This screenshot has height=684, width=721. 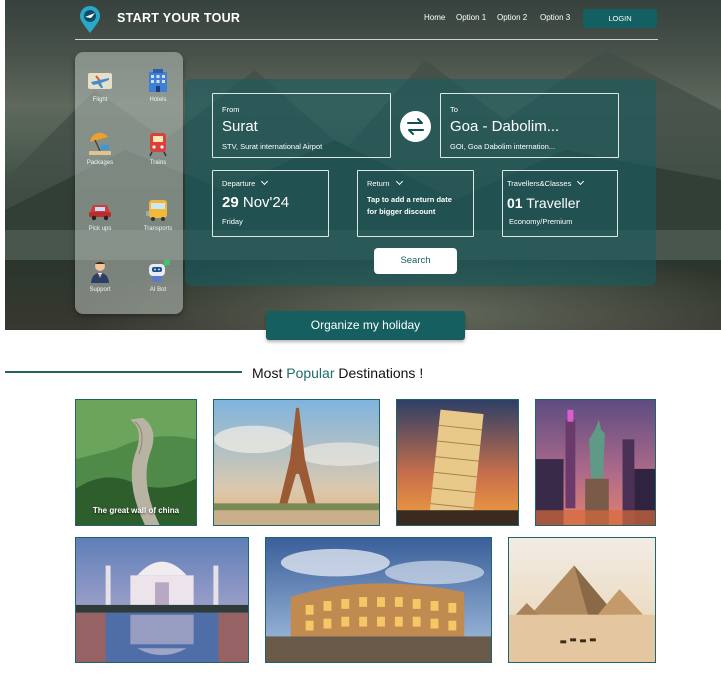 I want to click on service-trains: Trains, so click(x=158, y=148).